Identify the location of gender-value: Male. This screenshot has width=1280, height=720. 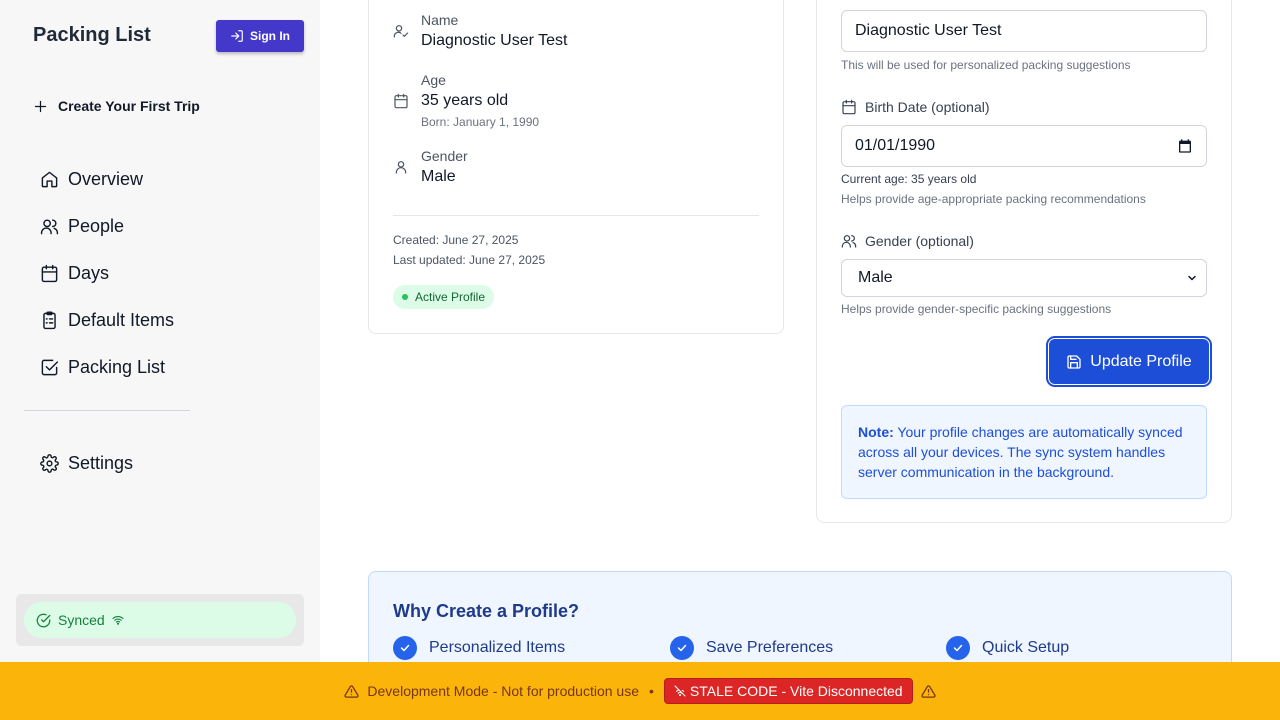
(438, 176).